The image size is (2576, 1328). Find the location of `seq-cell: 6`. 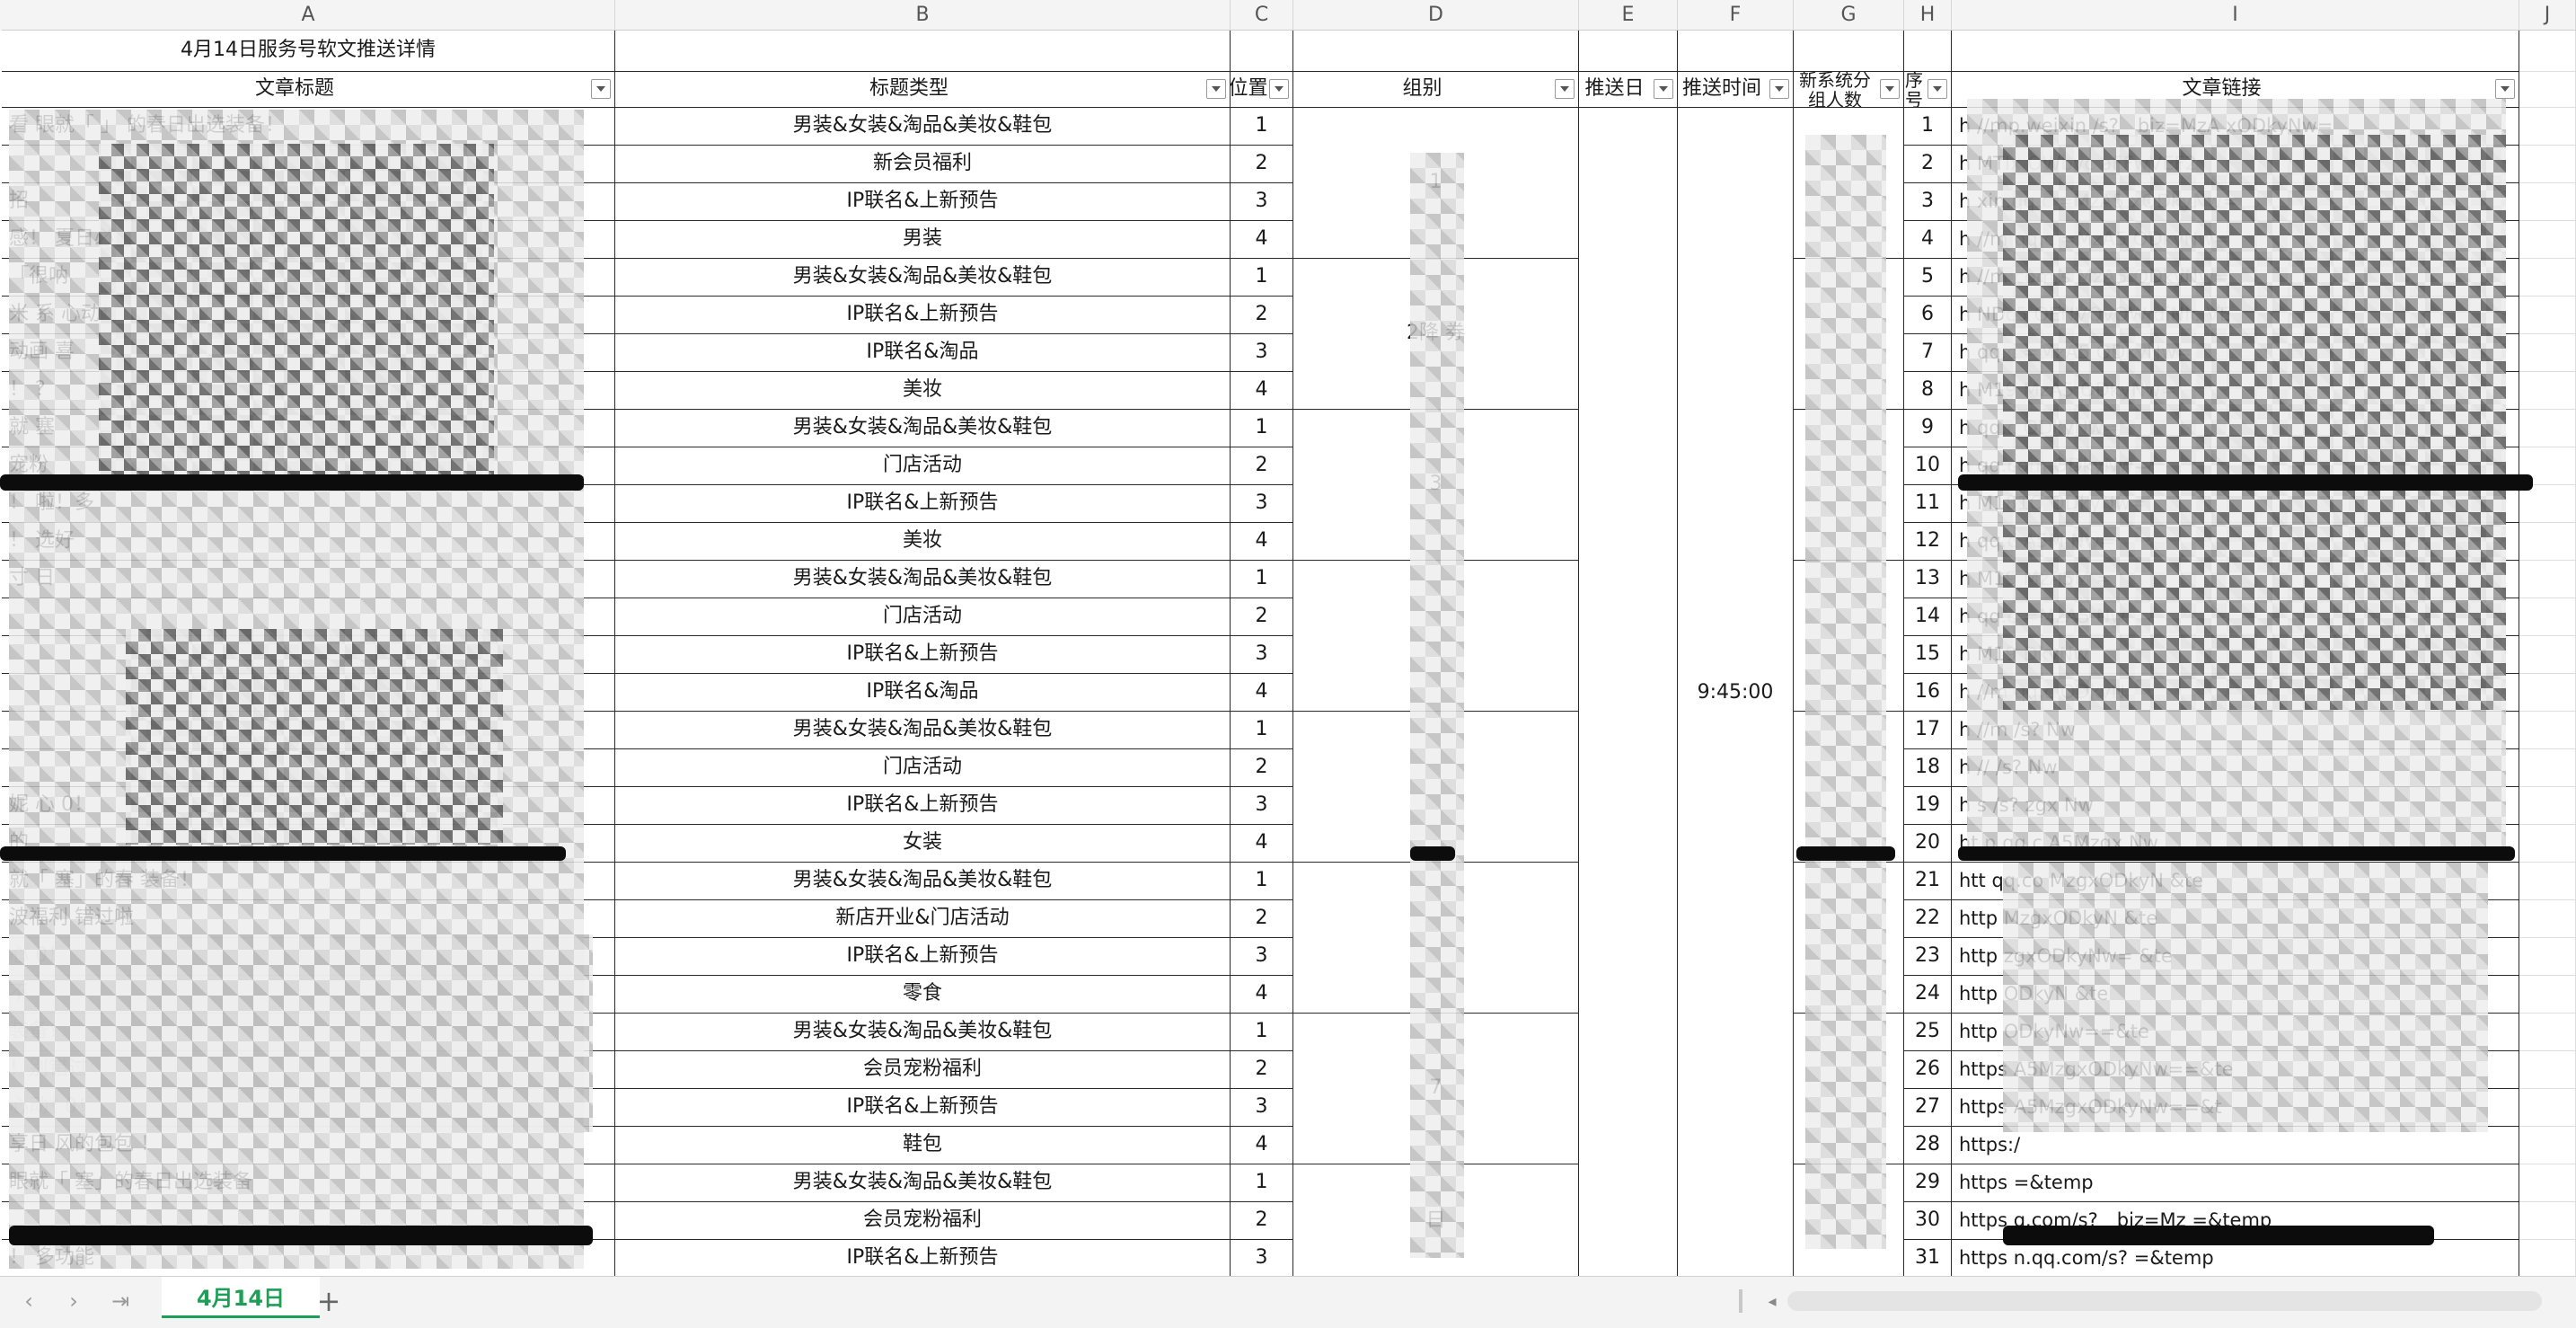

seq-cell: 6 is located at coordinates (1928, 315).